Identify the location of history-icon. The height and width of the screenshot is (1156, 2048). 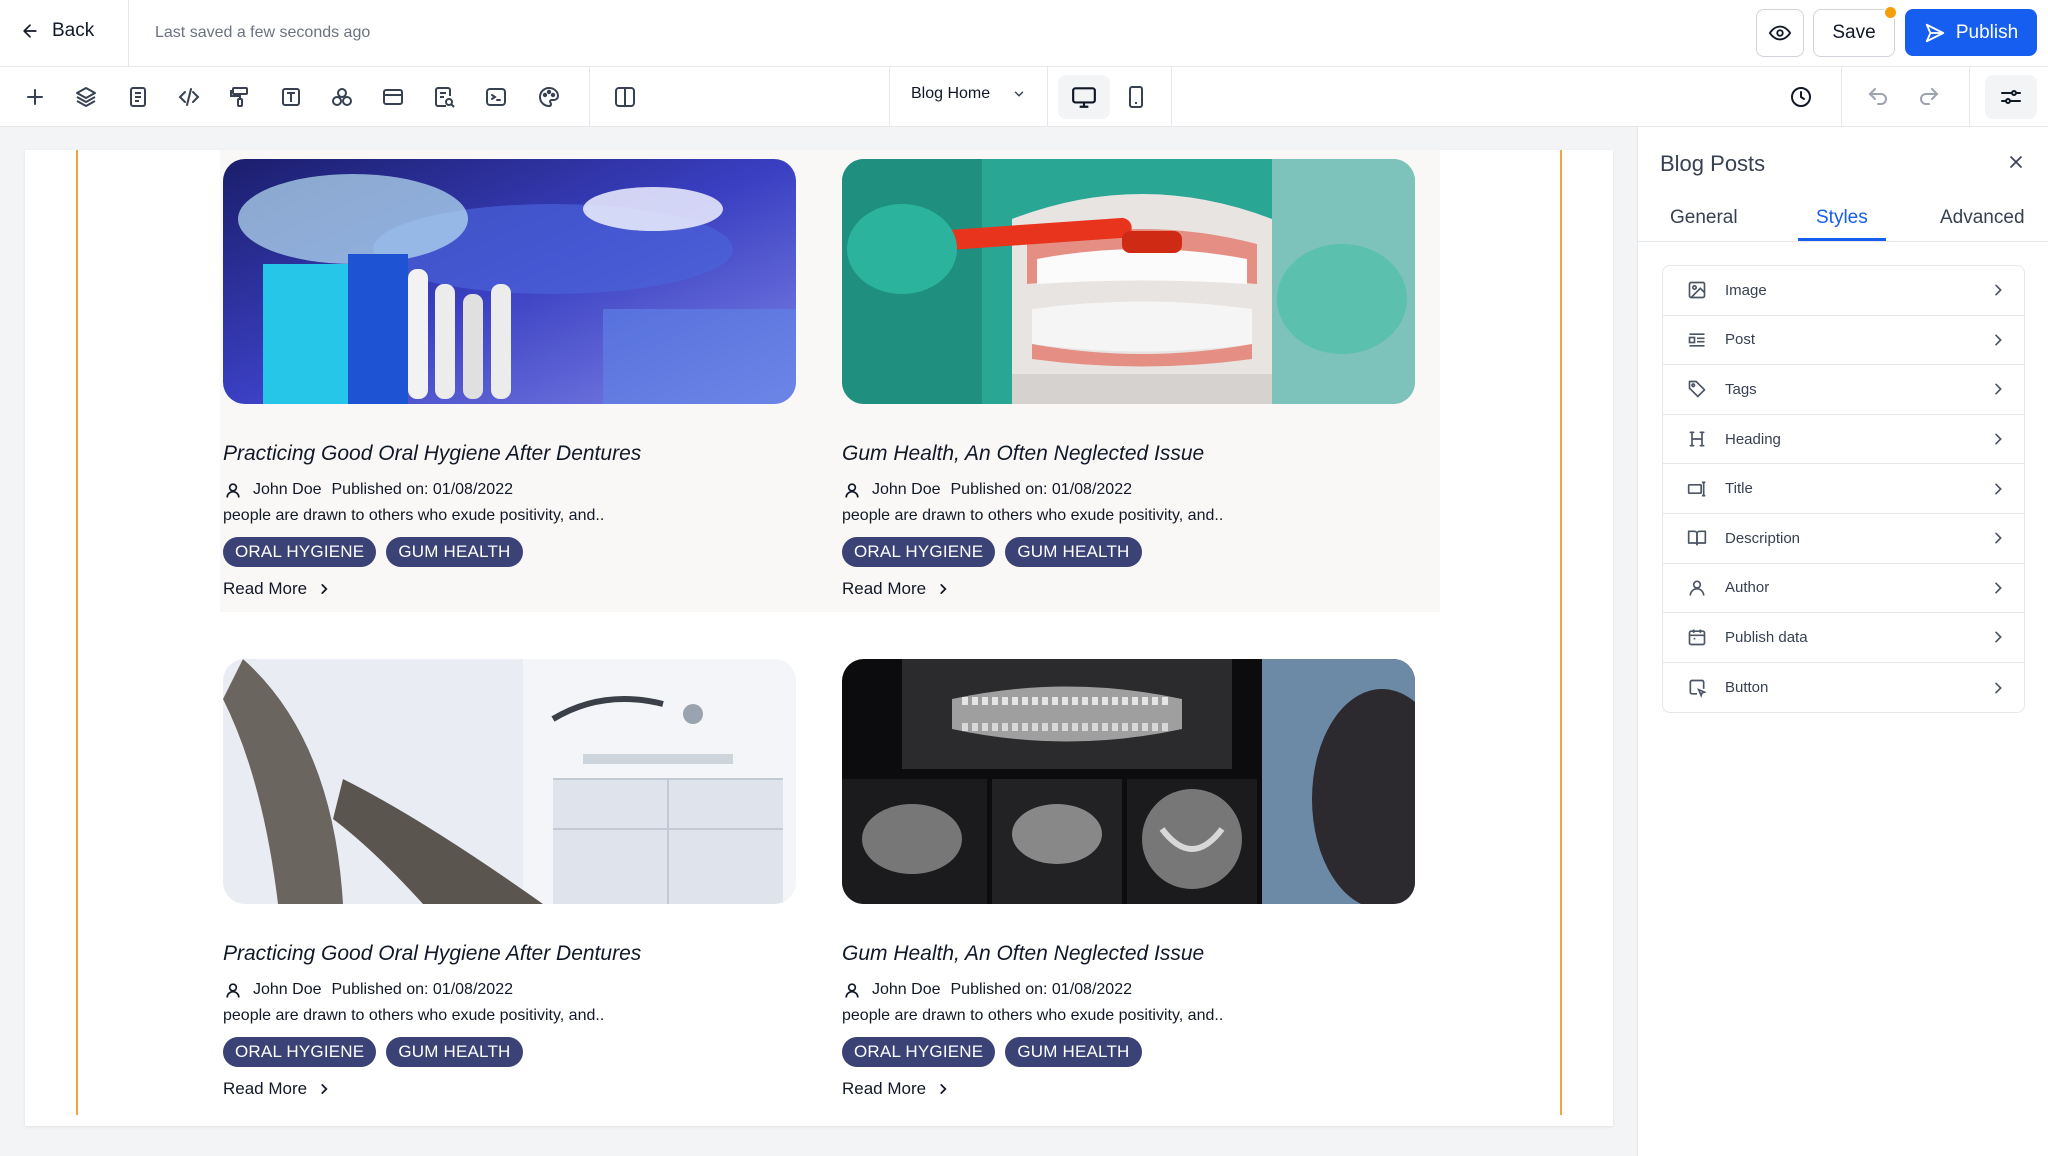
(1801, 97).